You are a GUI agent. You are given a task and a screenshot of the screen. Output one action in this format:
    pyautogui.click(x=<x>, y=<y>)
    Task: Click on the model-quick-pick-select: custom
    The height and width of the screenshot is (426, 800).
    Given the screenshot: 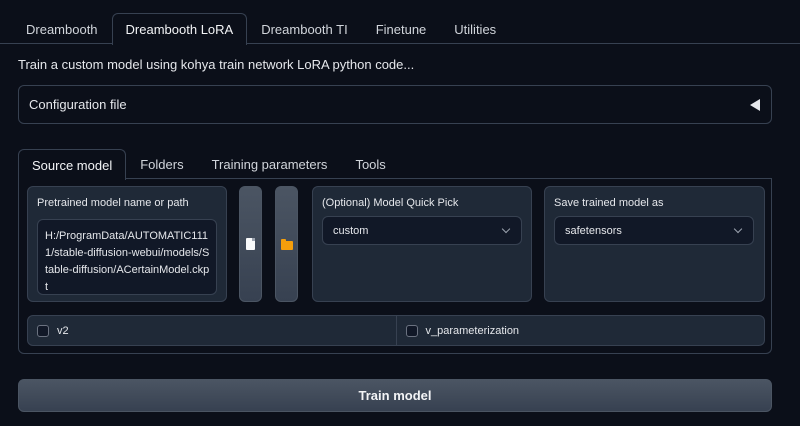 What is the action you would take?
    pyautogui.click(x=422, y=230)
    